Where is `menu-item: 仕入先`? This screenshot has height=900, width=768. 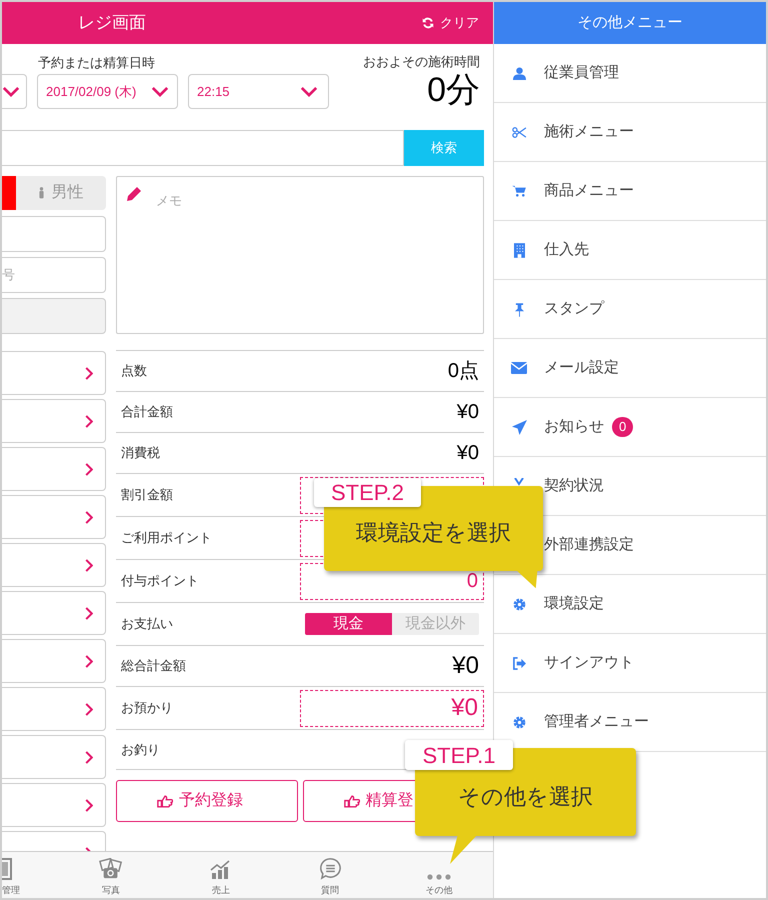 menu-item: 仕入先 is located at coordinates (630, 250).